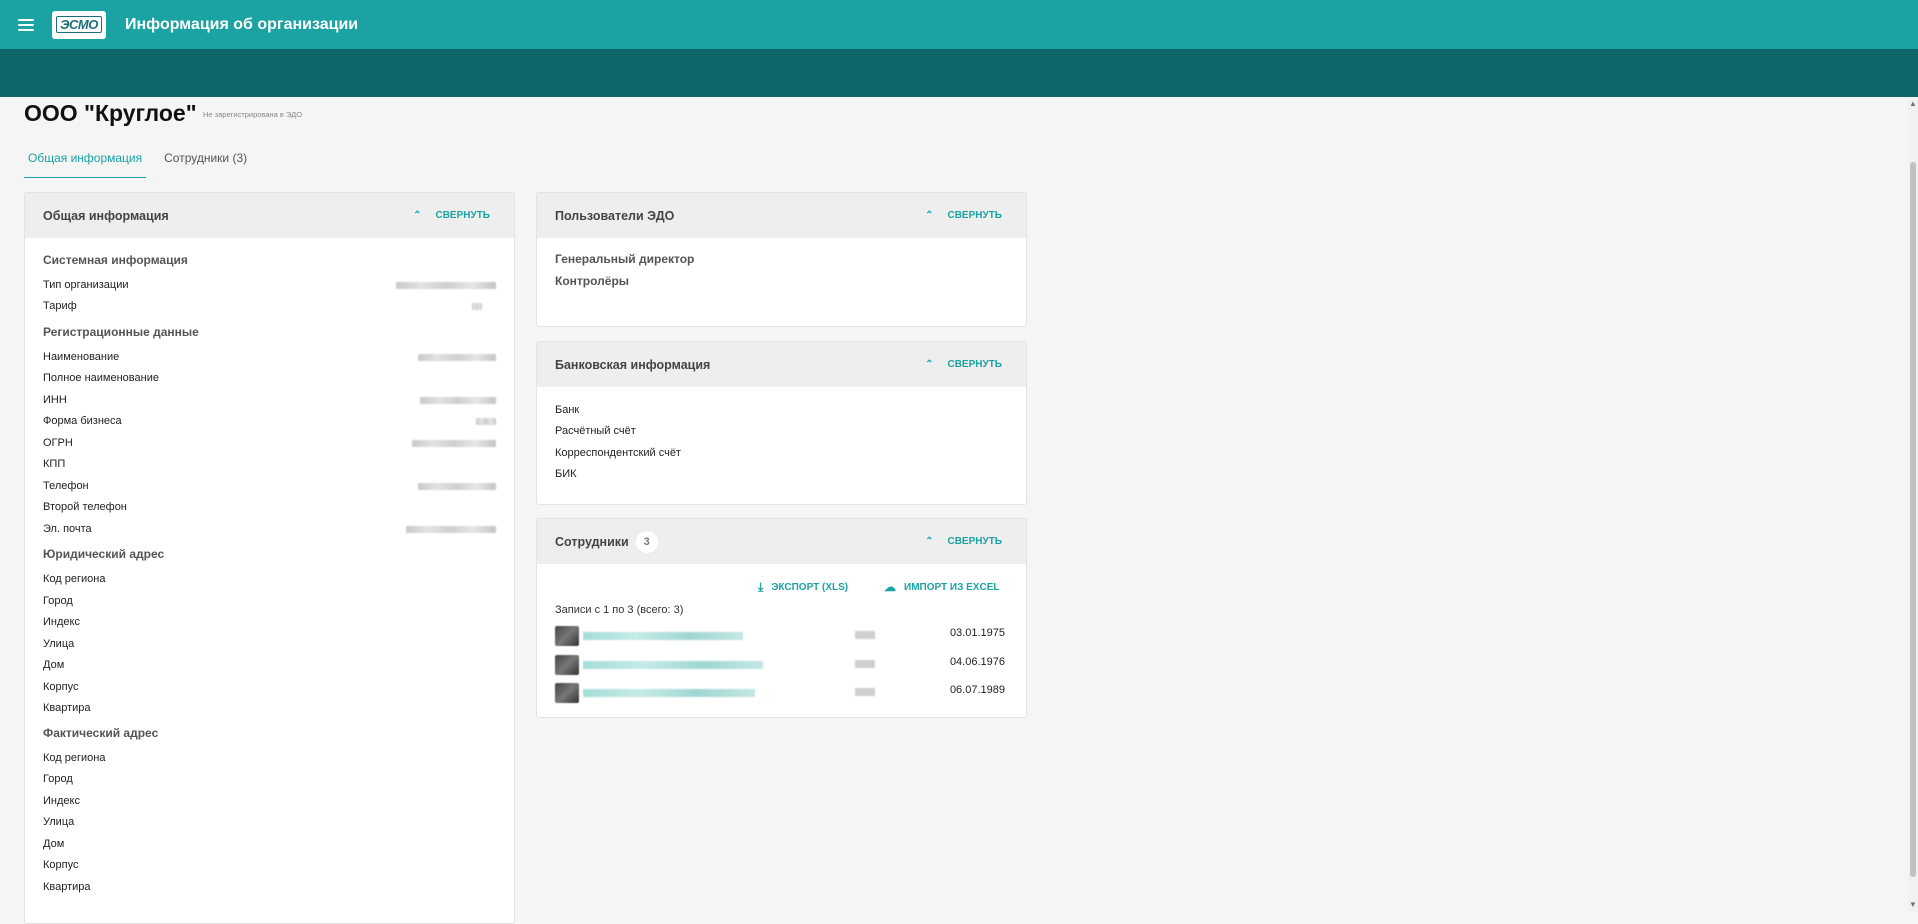  I want to click on logo-text: ЭСМО, so click(79, 24).